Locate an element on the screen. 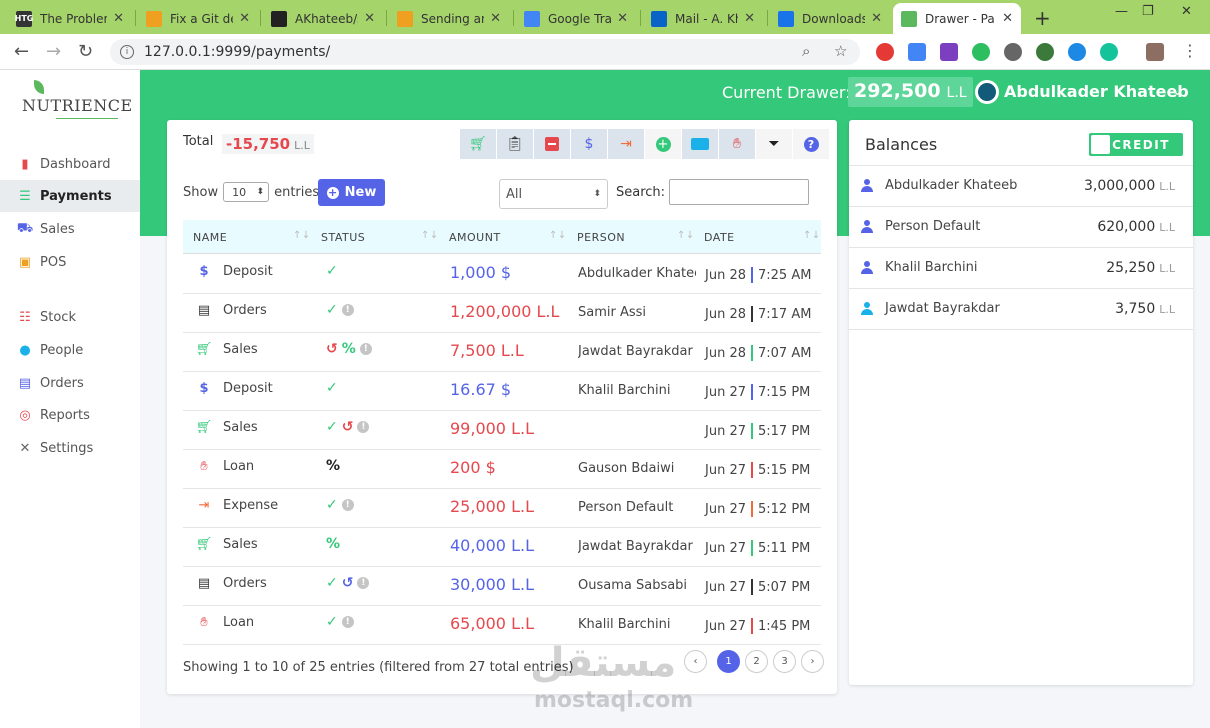 Image resolution: width=1210 pixels, height=728 pixels. filter-add-button: + is located at coordinates (663, 144).